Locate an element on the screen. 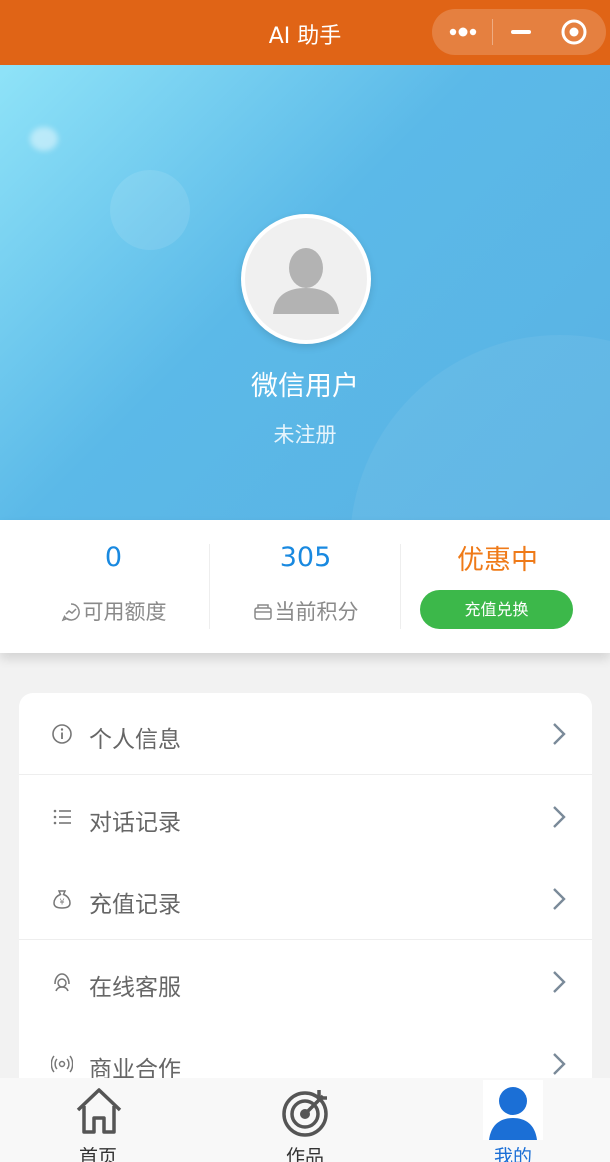  tab-bar: 首页 作品 我的 is located at coordinates (305, 1120).